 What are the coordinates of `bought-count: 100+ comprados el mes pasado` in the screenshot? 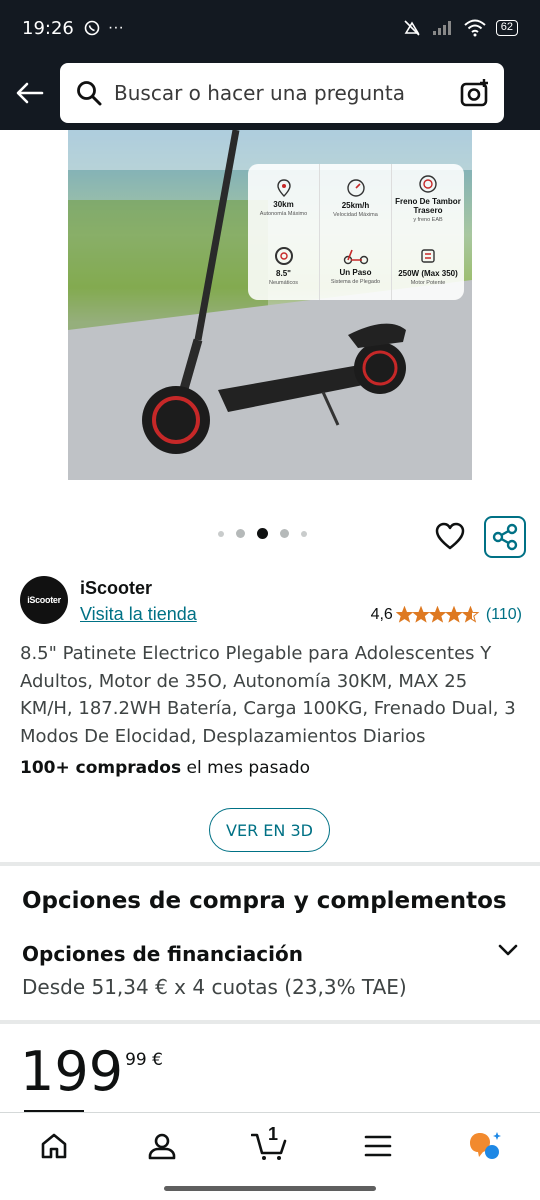 It's located at (165, 768).